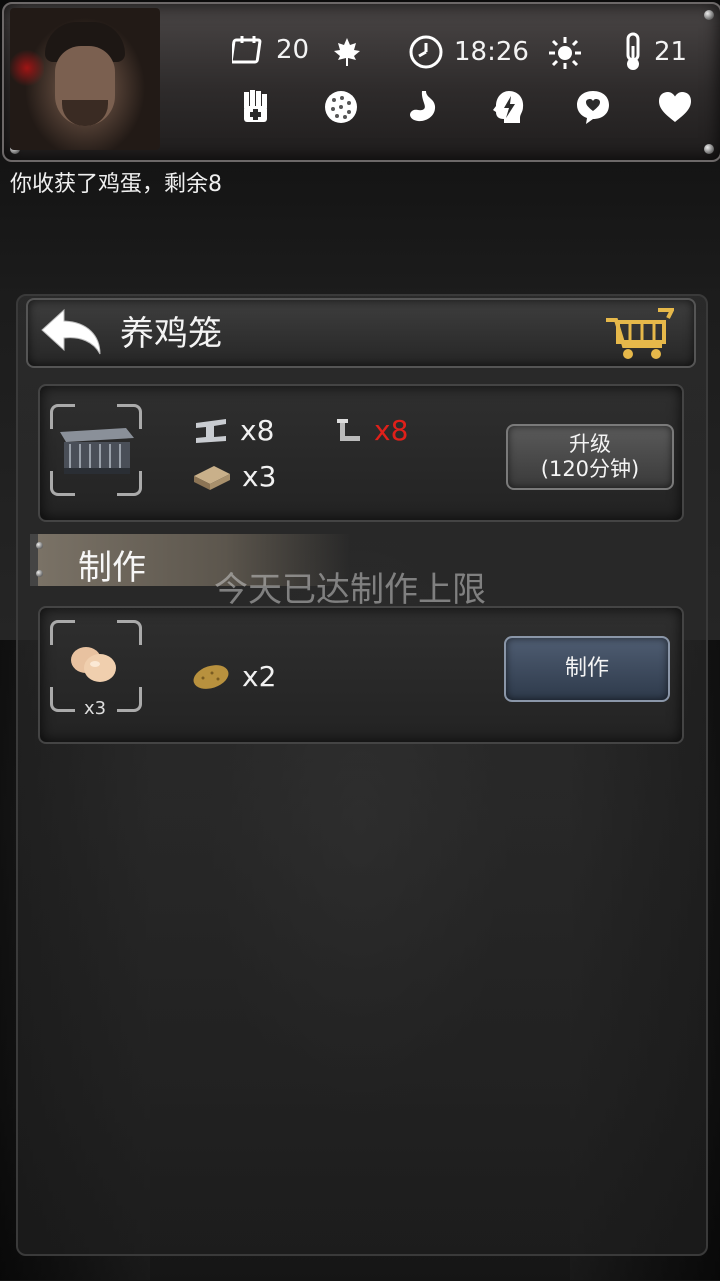 The image size is (720, 1281). What do you see at coordinates (211, 676) in the screenshot?
I see `potato-icon` at bounding box center [211, 676].